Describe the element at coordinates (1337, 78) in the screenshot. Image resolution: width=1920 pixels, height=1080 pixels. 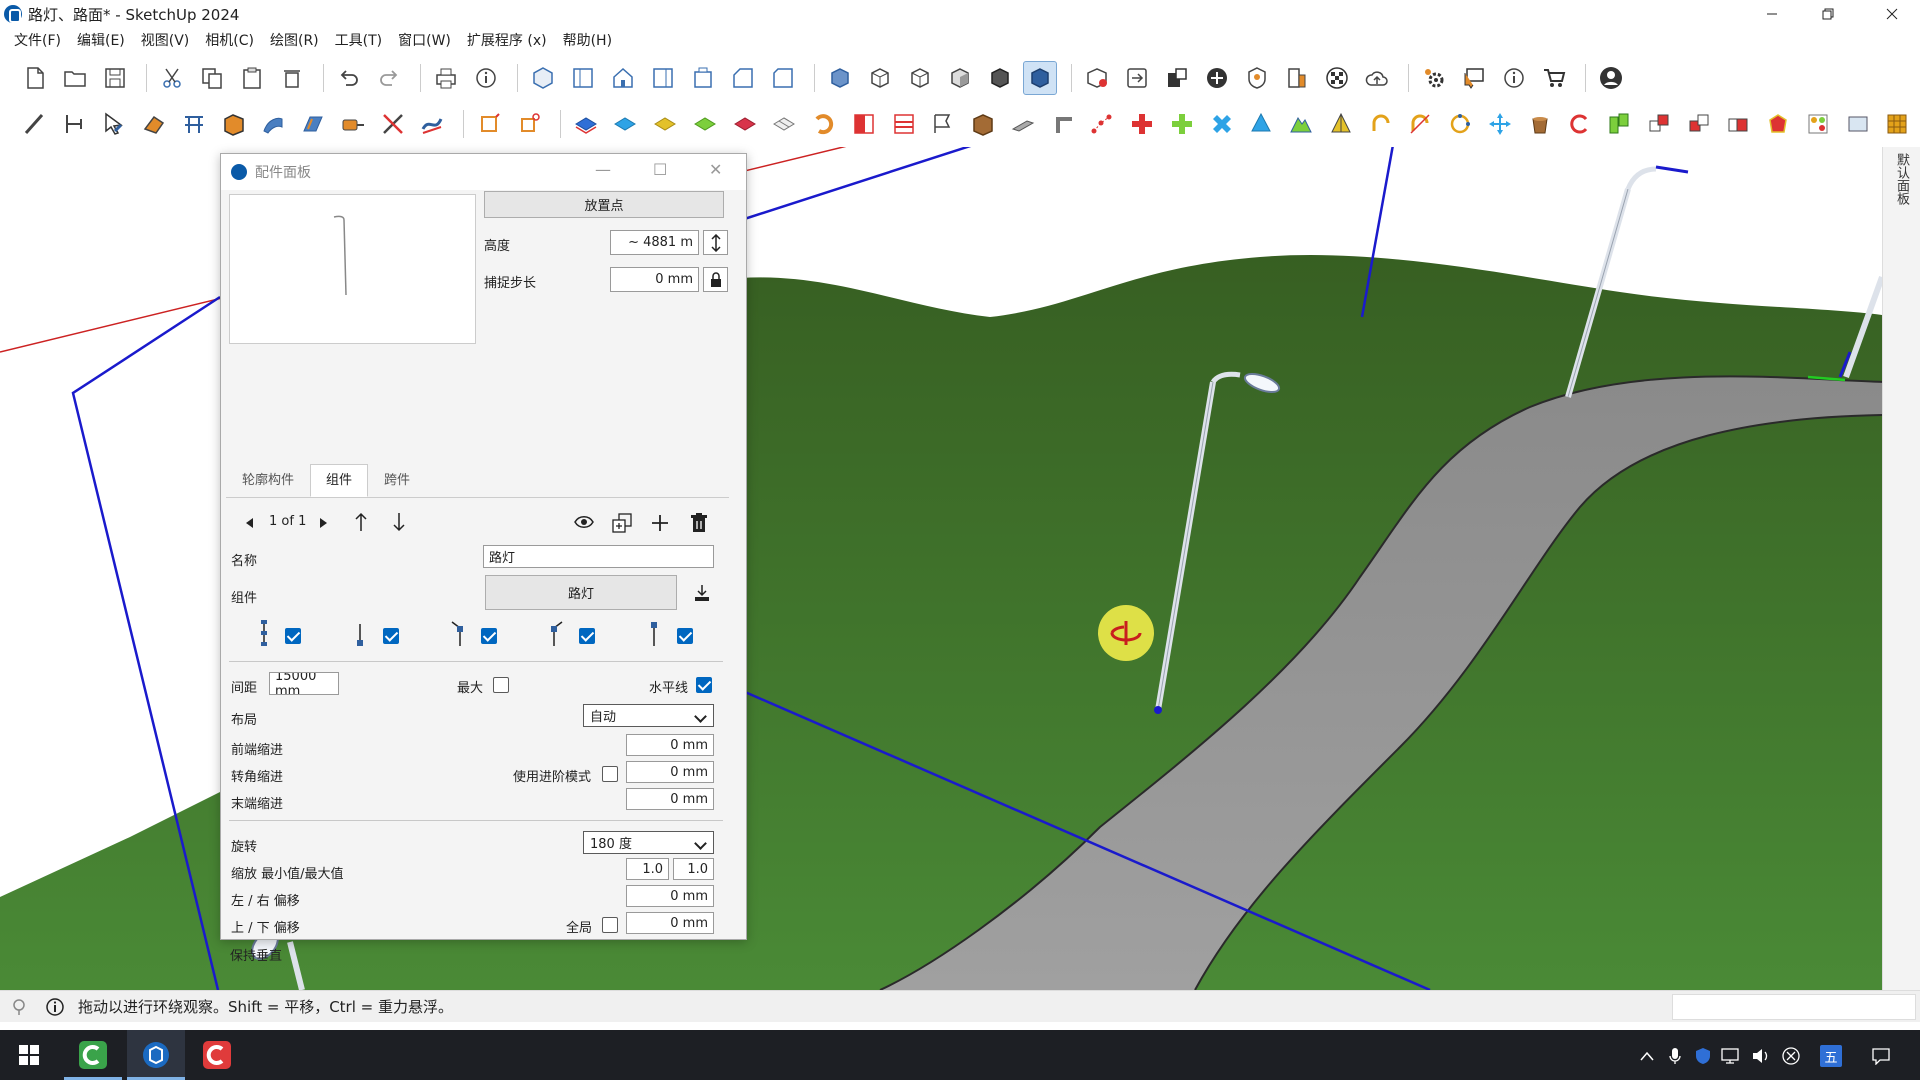
I see `photo-texture-button` at that location.